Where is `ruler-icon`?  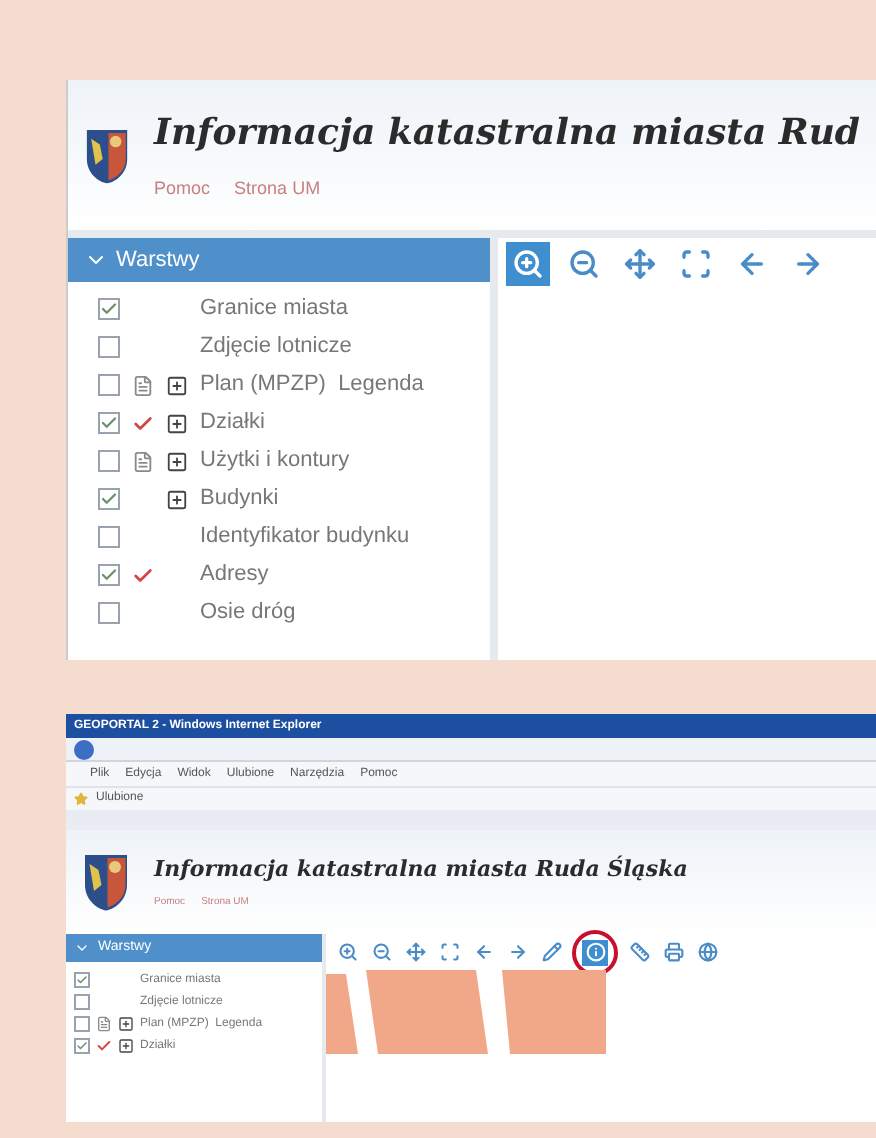 ruler-icon is located at coordinates (639, 952).